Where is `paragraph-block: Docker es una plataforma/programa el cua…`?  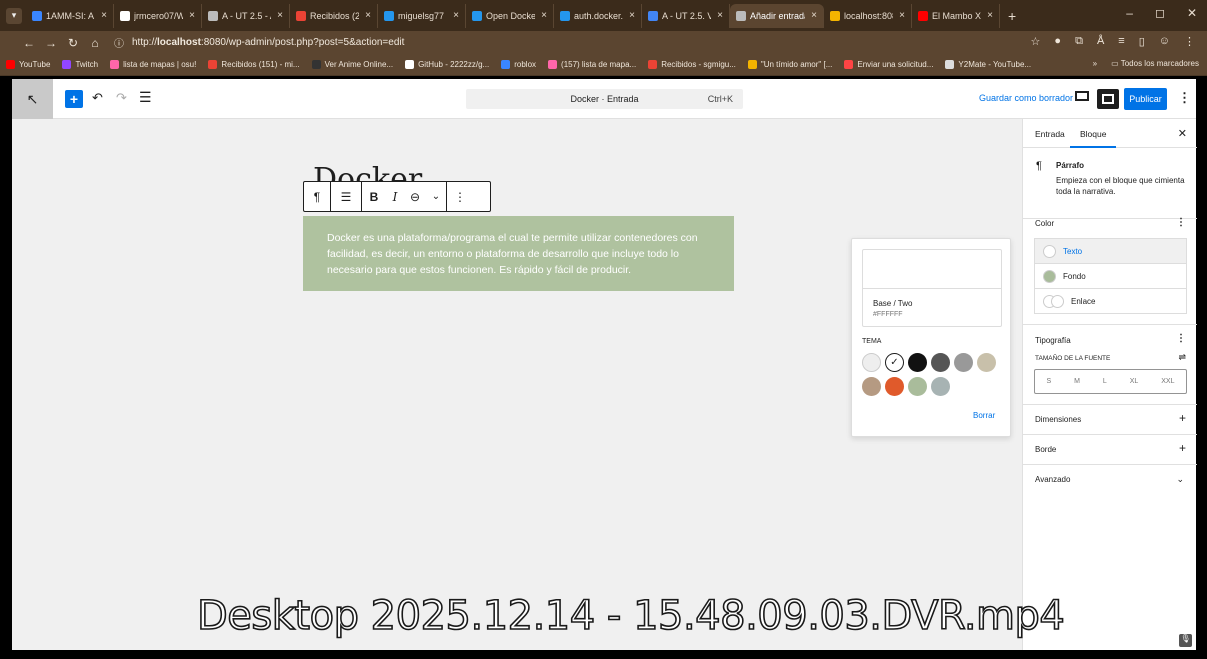
paragraph-block: Docker es una plataforma/programa el cua… is located at coordinates (518, 253).